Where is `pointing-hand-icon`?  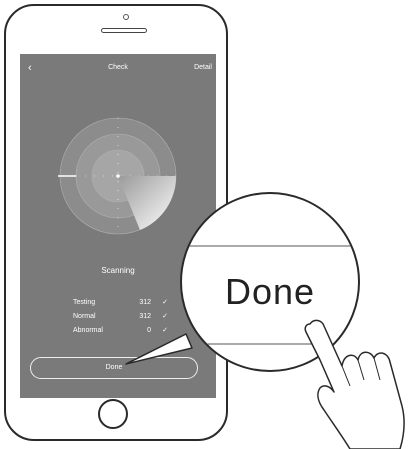
pointing-hand-icon is located at coordinates (354, 384).